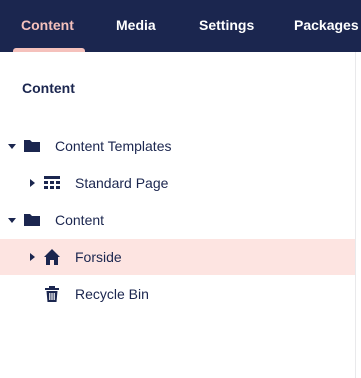  I want to click on tree-item-standard-page: Standard Page, so click(177, 183).